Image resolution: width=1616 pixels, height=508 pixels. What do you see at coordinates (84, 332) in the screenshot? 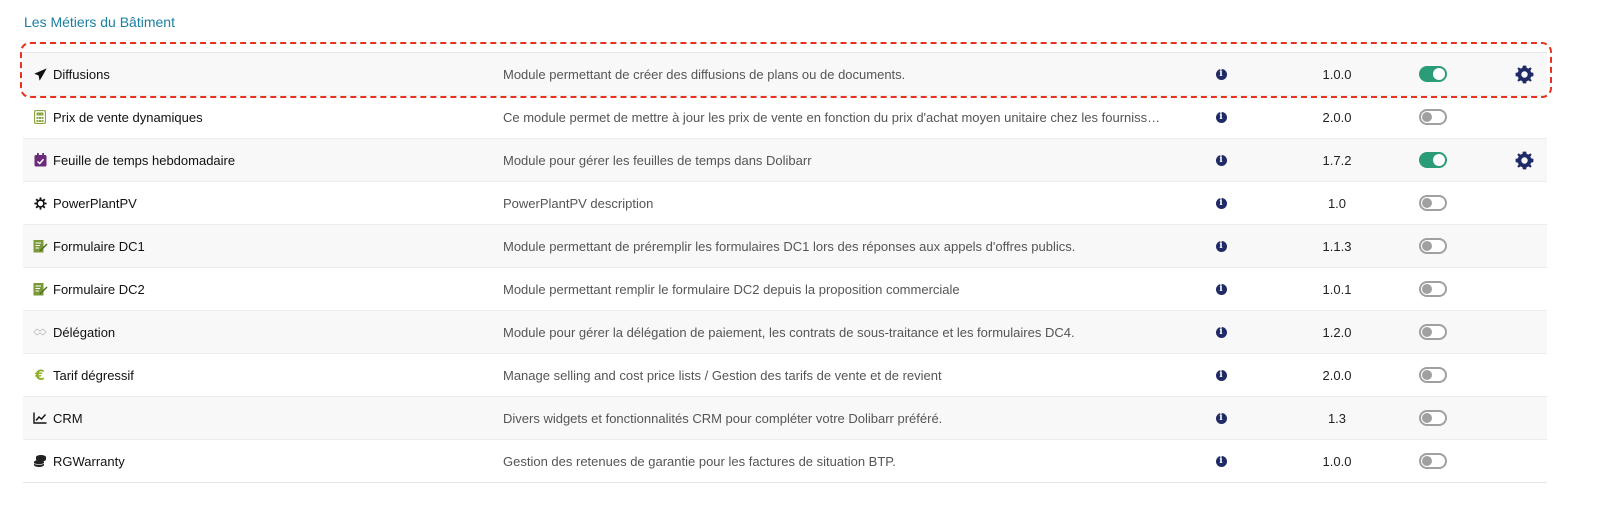
I see `module-name: Délégation` at bounding box center [84, 332].